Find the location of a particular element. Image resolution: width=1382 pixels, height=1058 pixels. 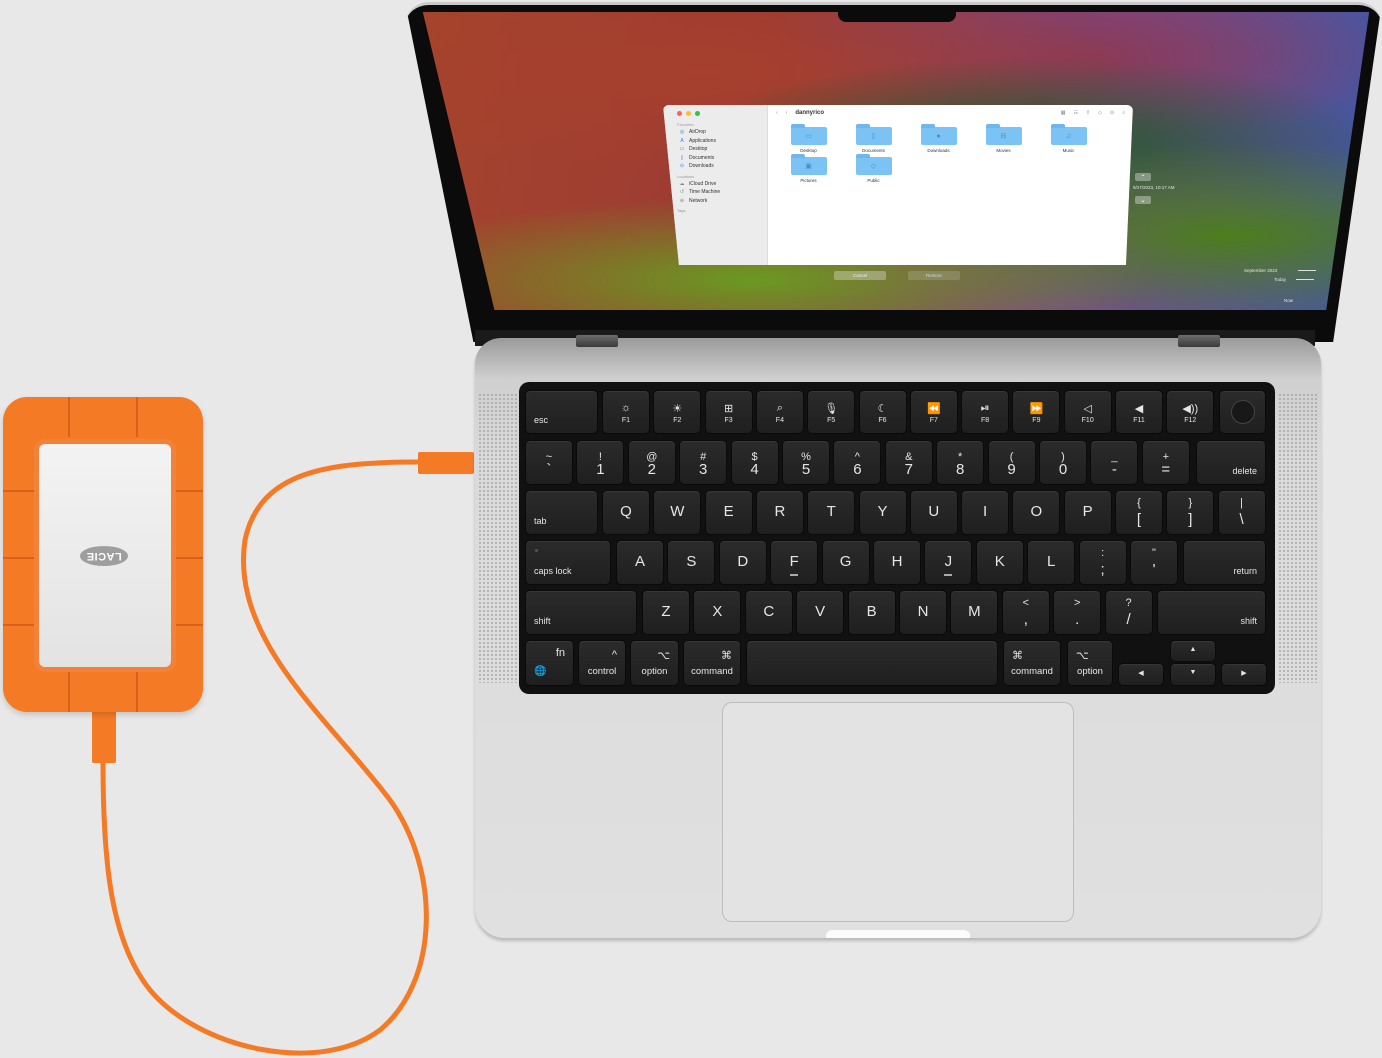

key-shift-left: shift is located at coordinates (581, 612).